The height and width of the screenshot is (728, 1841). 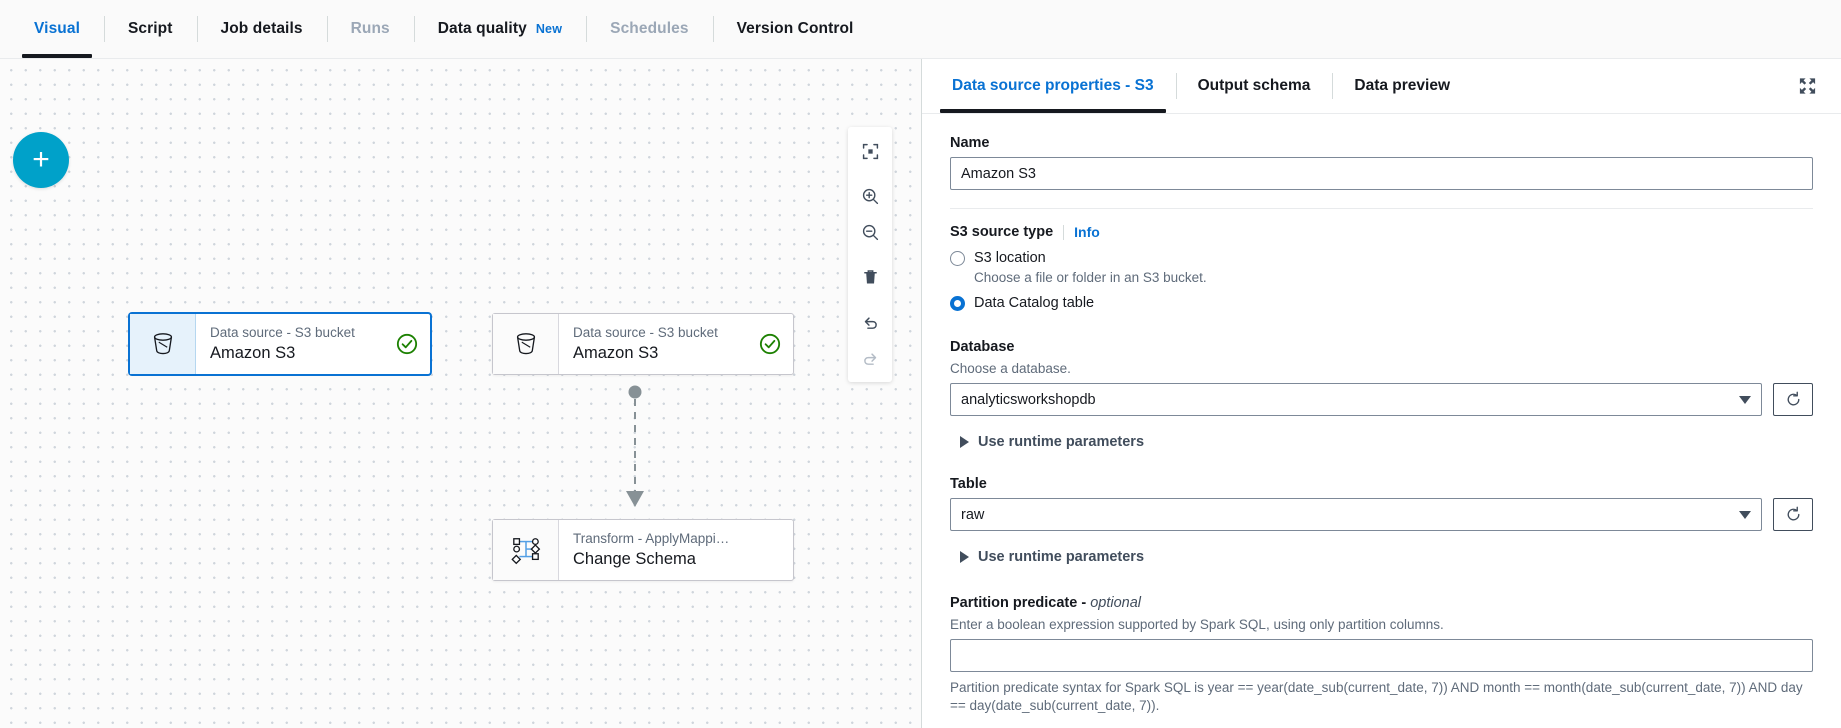 What do you see at coordinates (1002, 232) in the screenshot?
I see `source-type-label: S3 source type` at bounding box center [1002, 232].